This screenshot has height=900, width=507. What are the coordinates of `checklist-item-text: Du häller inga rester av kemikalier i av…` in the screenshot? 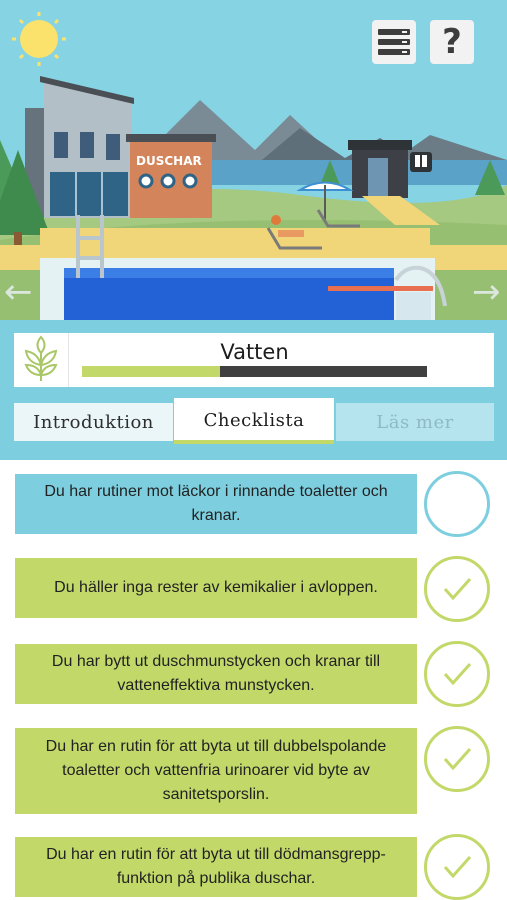 It's located at (216, 588).